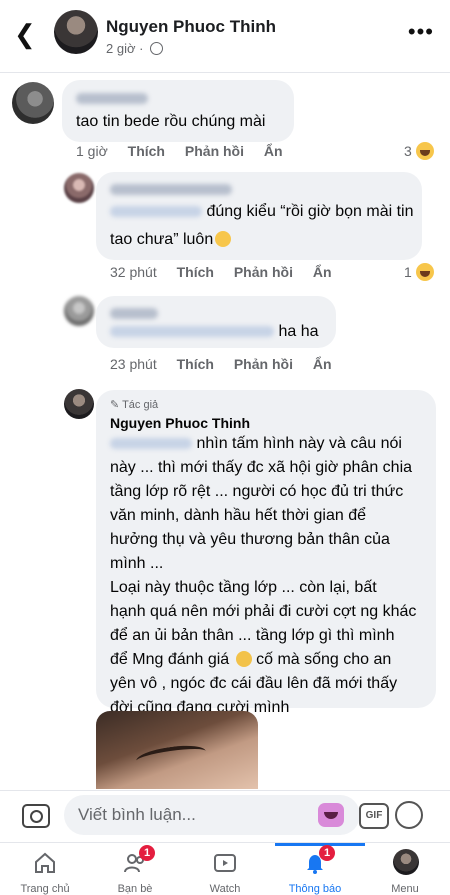 The width and height of the screenshot is (450, 895). I want to click on tab-home: Trang chủ, so click(45, 869).